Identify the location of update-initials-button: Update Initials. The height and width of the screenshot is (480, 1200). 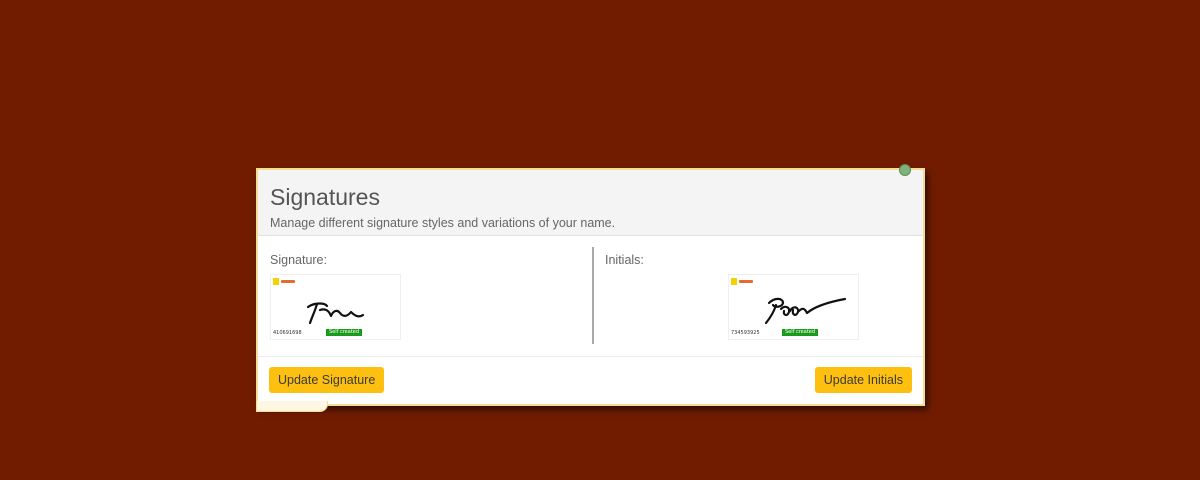
(863, 380).